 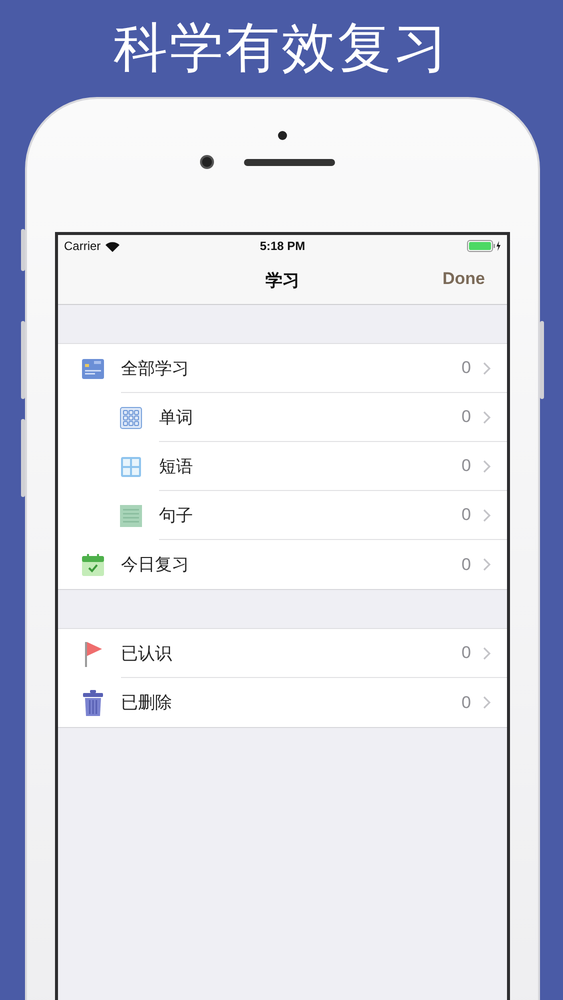 I want to click on status-time: 5:18 PM, so click(x=283, y=246).